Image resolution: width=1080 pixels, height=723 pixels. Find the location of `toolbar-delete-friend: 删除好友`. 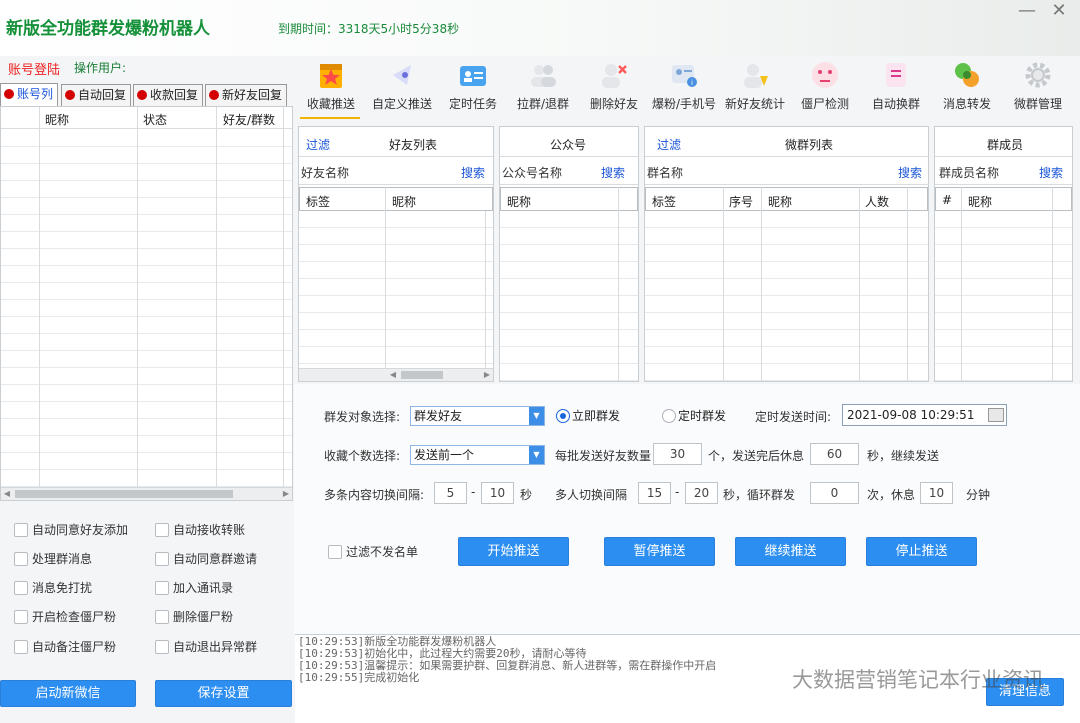

toolbar-delete-friend: 删除好友 is located at coordinates (614, 89).